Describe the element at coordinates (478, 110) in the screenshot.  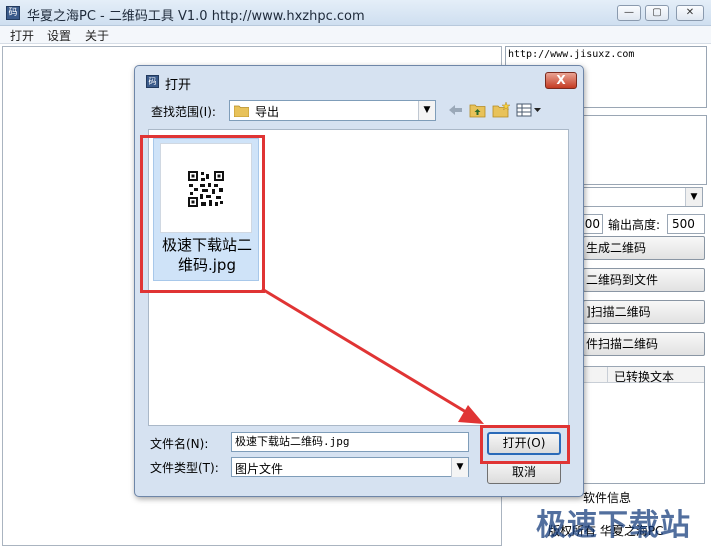
I see `up-folder-icon` at that location.